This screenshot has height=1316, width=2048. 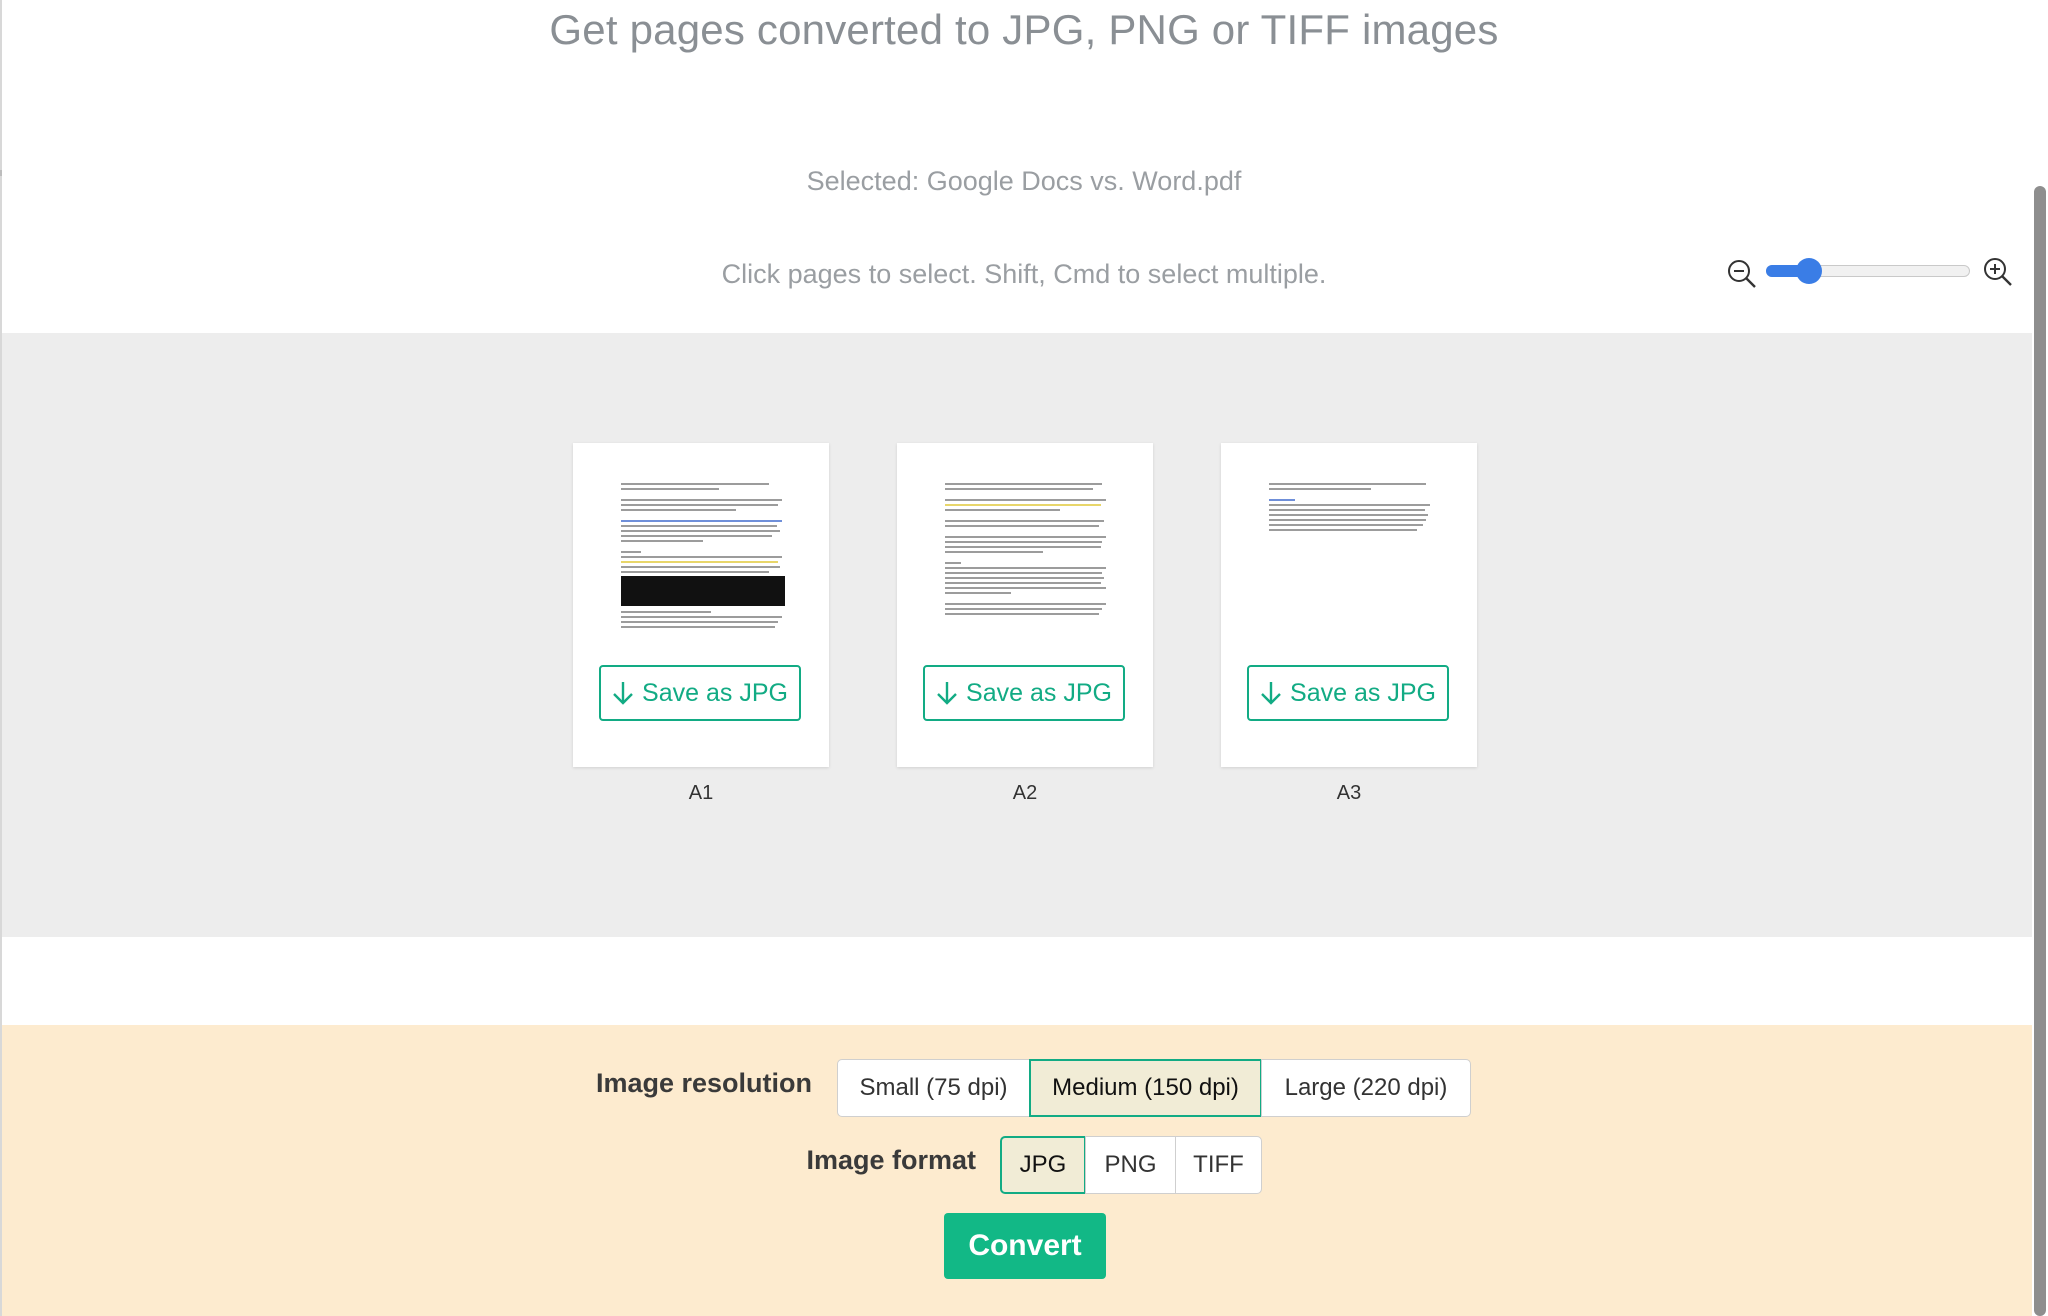 What do you see at coordinates (1349, 793) in the screenshot?
I see `page-label: A3` at bounding box center [1349, 793].